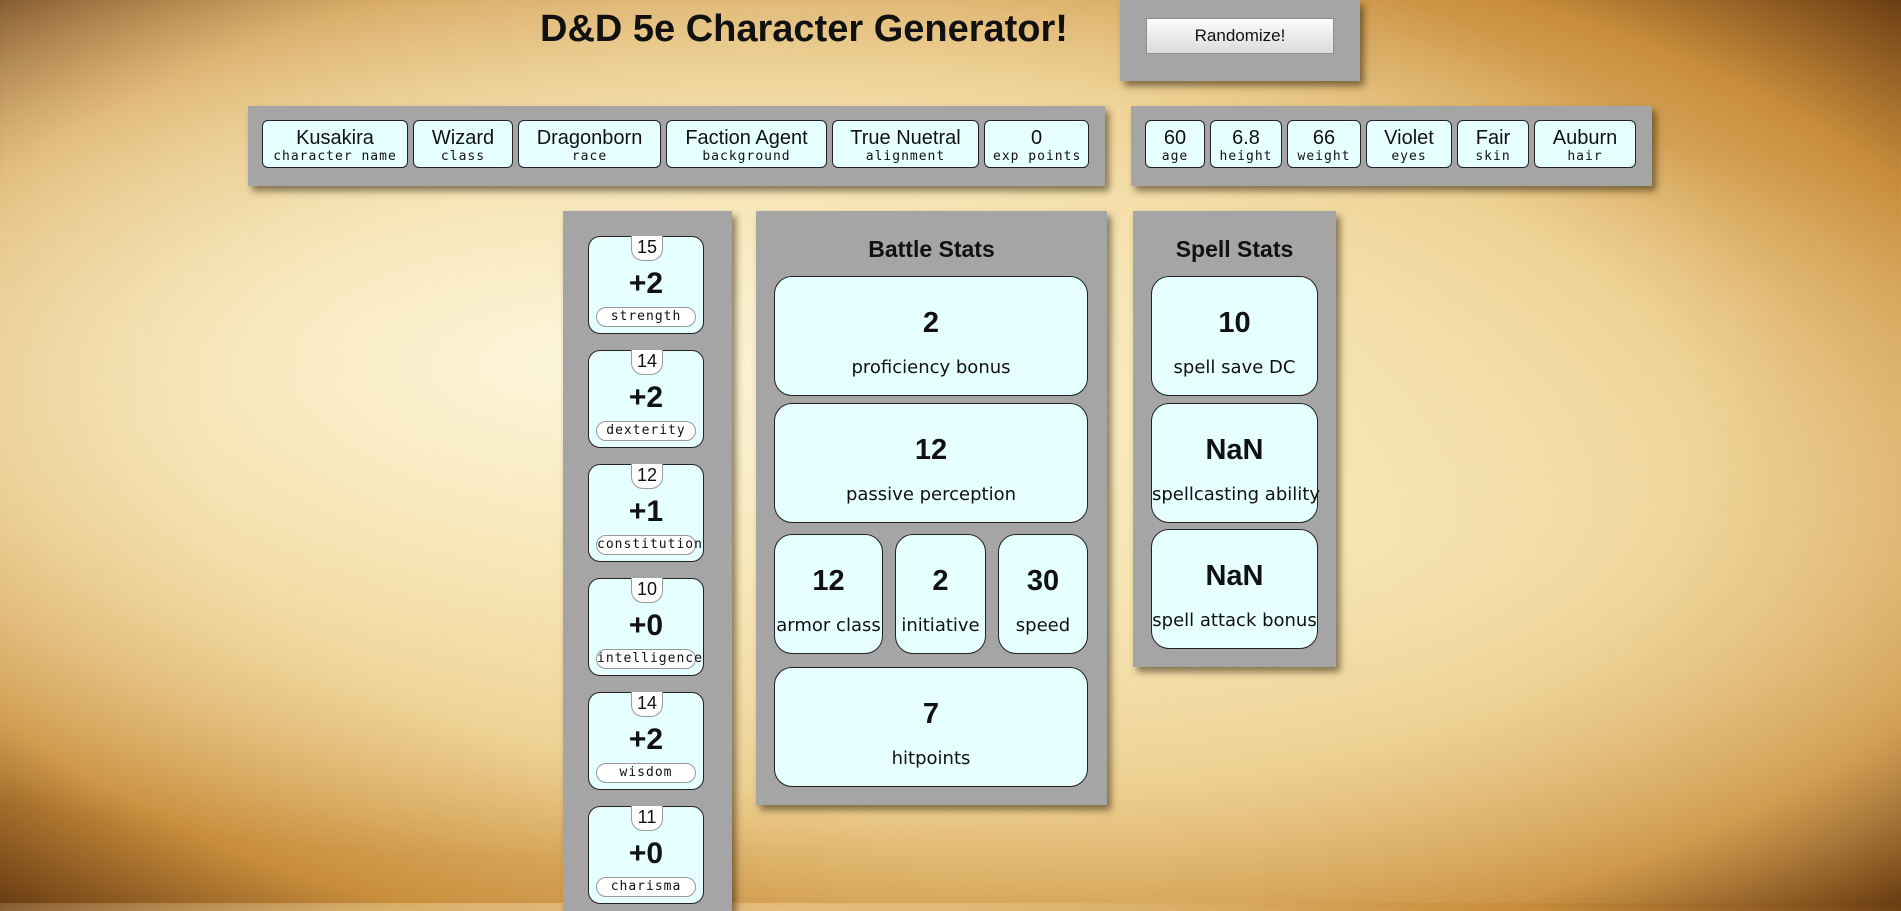 The image size is (1901, 911). I want to click on race-field: Dragonborn race, so click(589, 144).